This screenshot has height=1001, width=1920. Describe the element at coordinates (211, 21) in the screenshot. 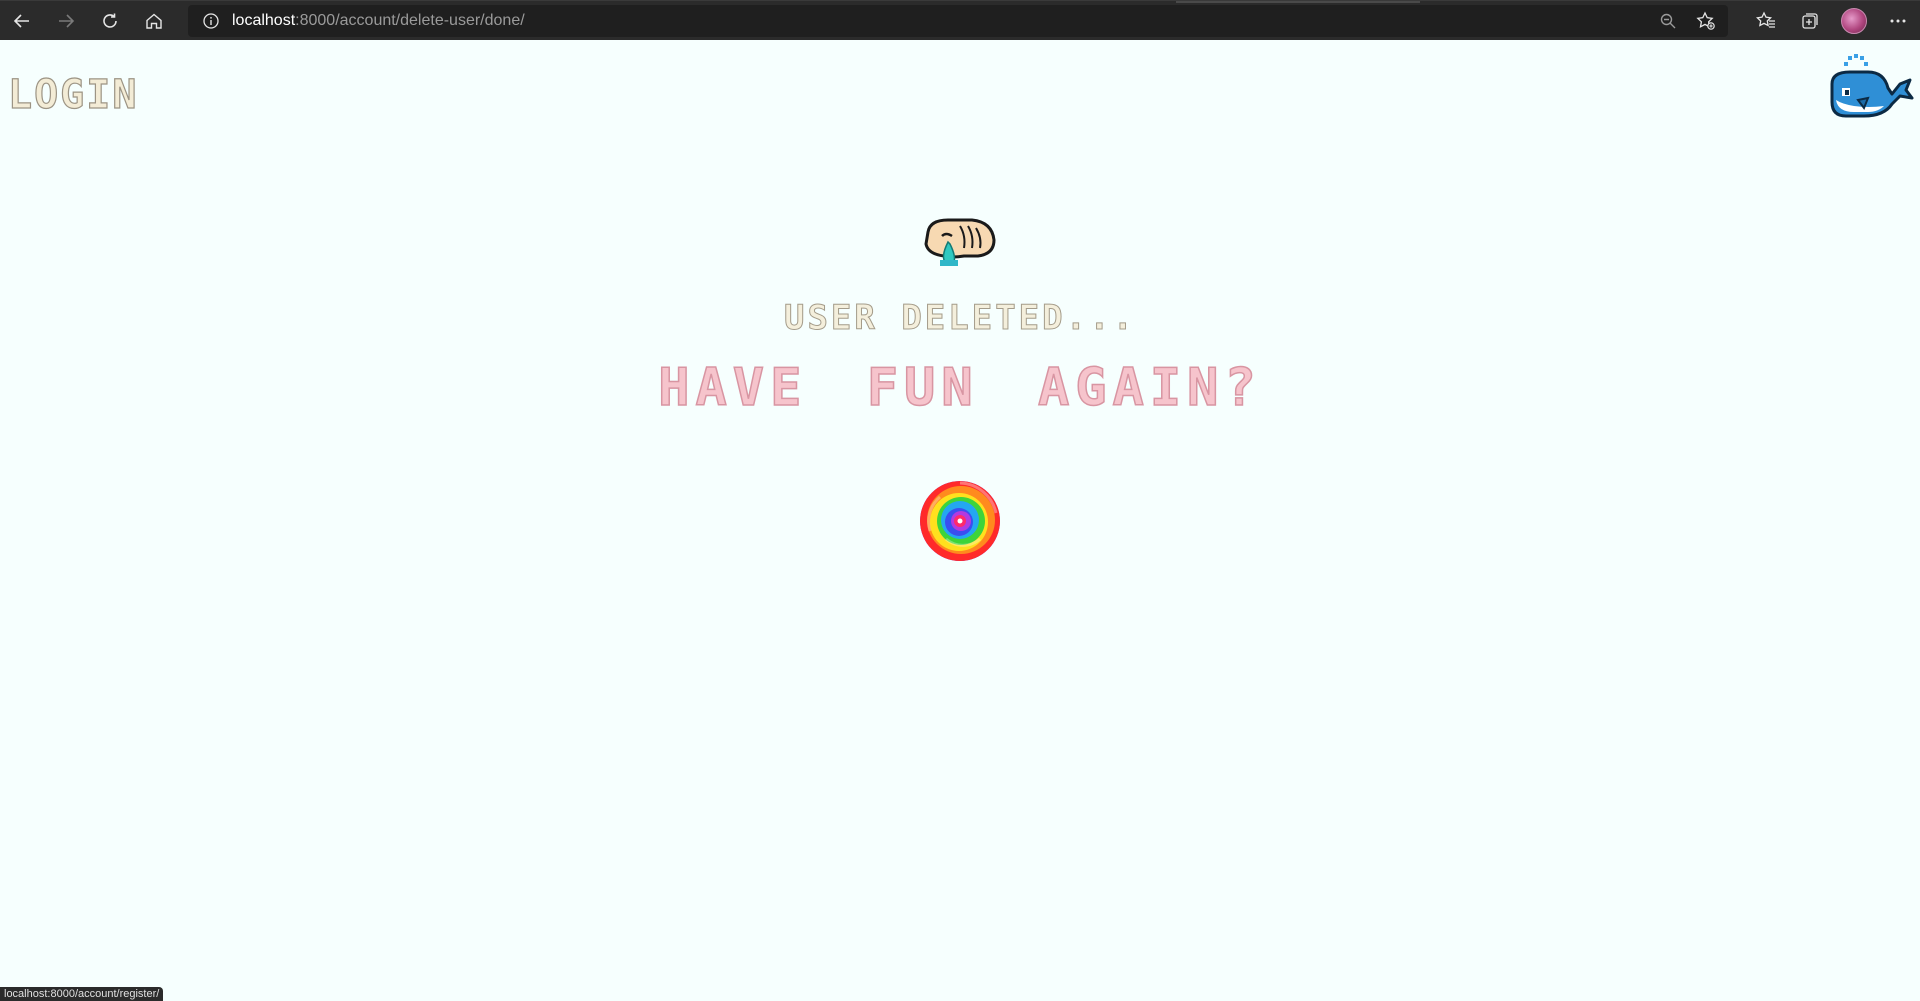

I see `info-icon` at that location.